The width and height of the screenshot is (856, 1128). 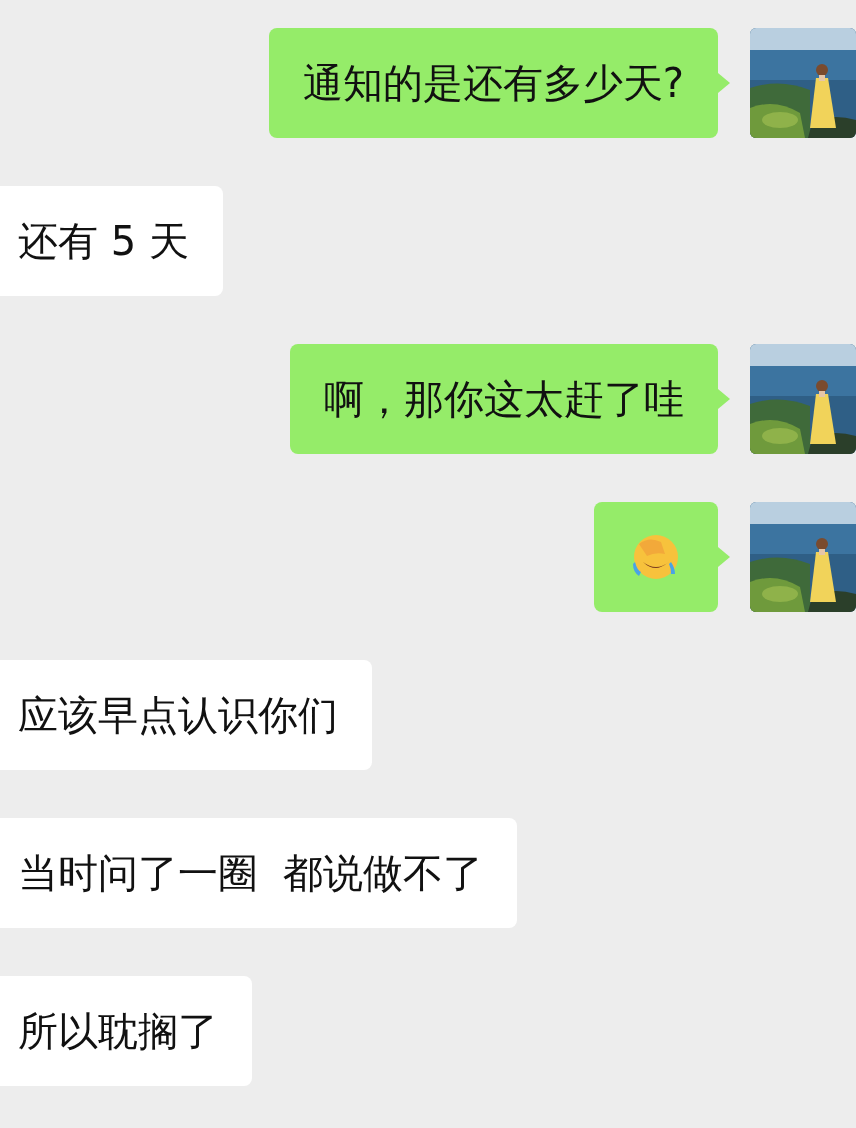 I want to click on facepalm-emoji-icon, so click(x=656, y=557).